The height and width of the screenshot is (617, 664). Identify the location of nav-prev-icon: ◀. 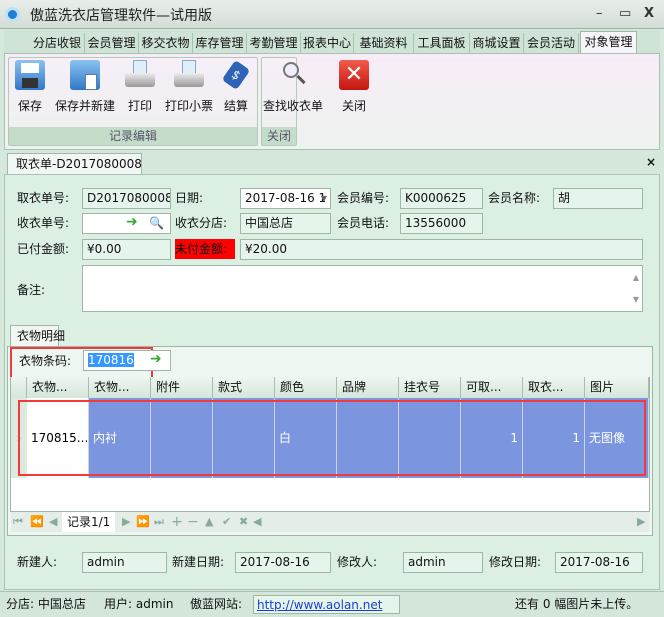
(53, 522).